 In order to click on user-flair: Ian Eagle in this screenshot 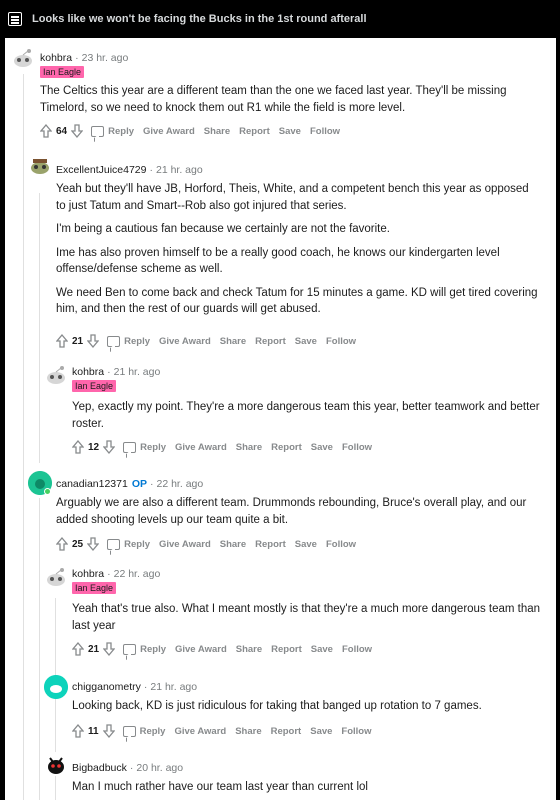, I will do `click(94, 386)`.